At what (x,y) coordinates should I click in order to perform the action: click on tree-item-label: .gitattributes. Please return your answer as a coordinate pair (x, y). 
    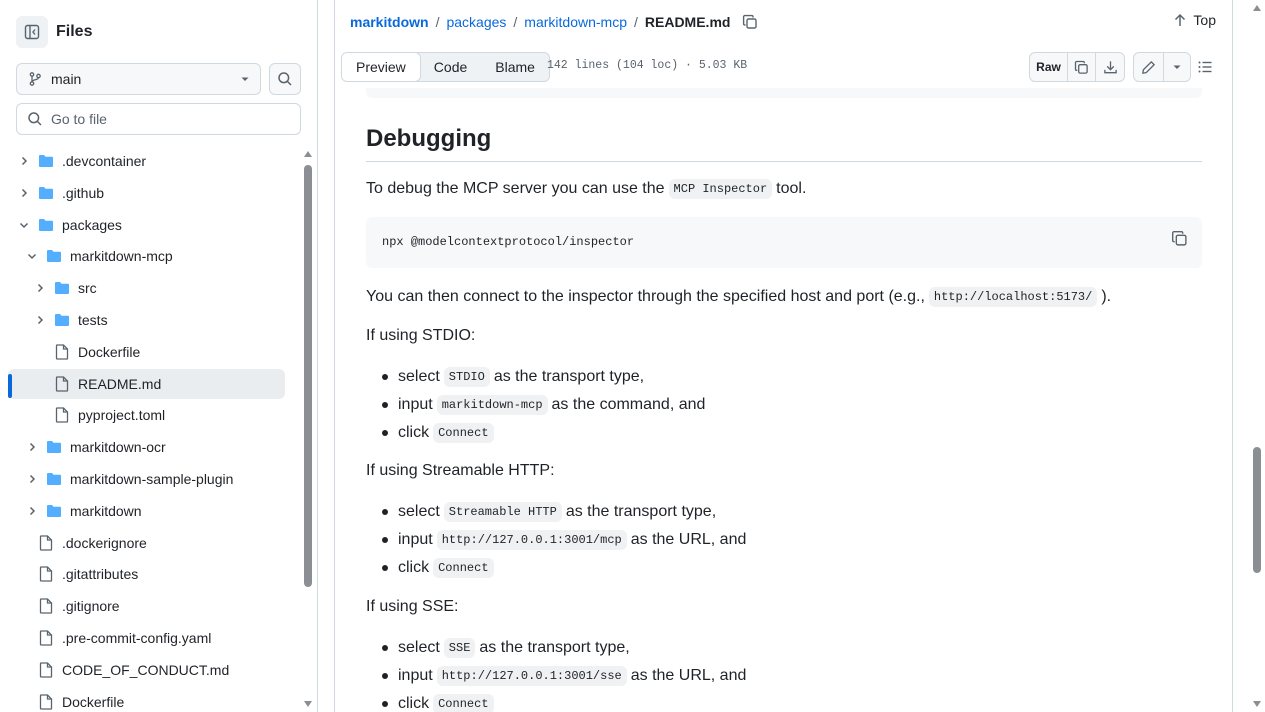
    Looking at the image, I should click on (100, 574).